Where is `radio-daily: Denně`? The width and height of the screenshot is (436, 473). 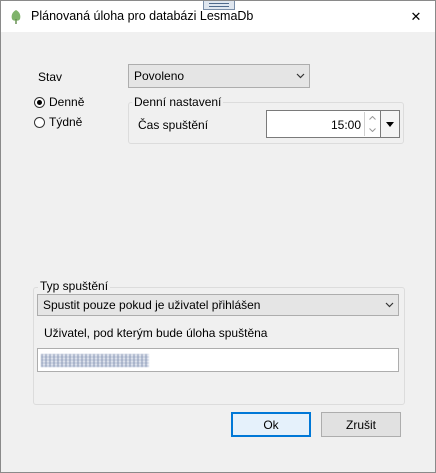 radio-daily: Denně is located at coordinates (59, 102).